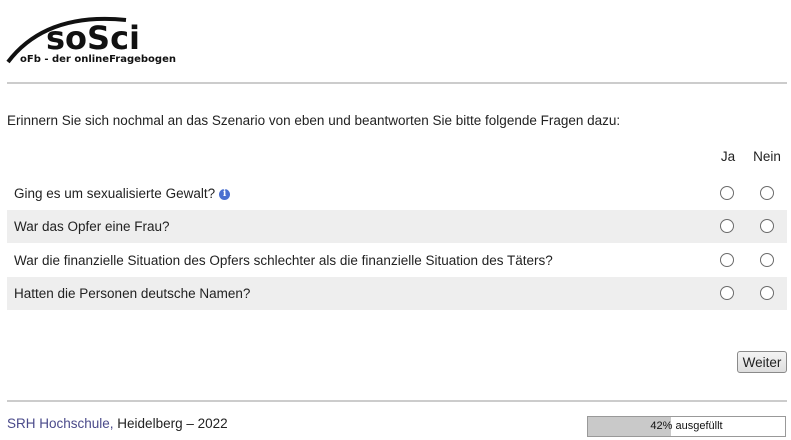 This screenshot has width=791, height=440. I want to click on question-row-2: War das Opfer eine Frau?, so click(397, 226).